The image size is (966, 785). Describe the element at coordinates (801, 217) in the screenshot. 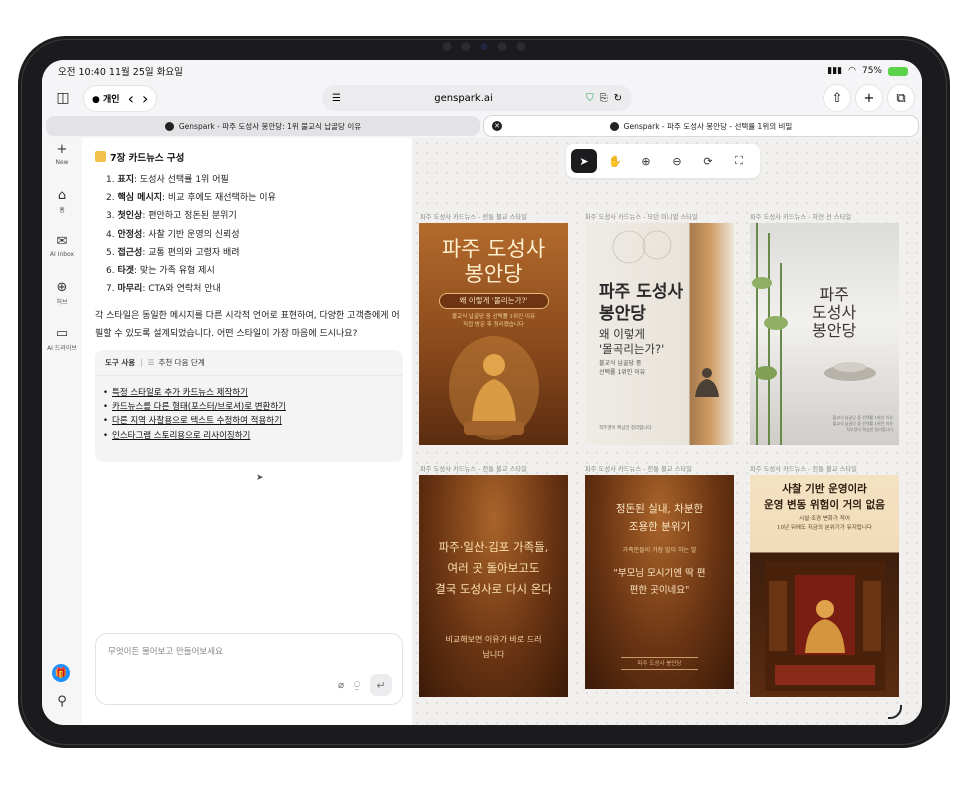

I see `card-caption: 파주 도성사 카드뉴스 - 자연 선 스타일` at that location.